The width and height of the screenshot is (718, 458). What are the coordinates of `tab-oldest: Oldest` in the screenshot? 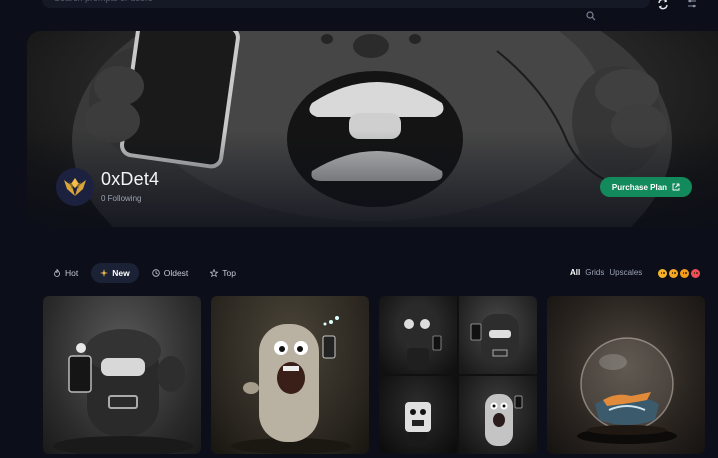 It's located at (170, 273).